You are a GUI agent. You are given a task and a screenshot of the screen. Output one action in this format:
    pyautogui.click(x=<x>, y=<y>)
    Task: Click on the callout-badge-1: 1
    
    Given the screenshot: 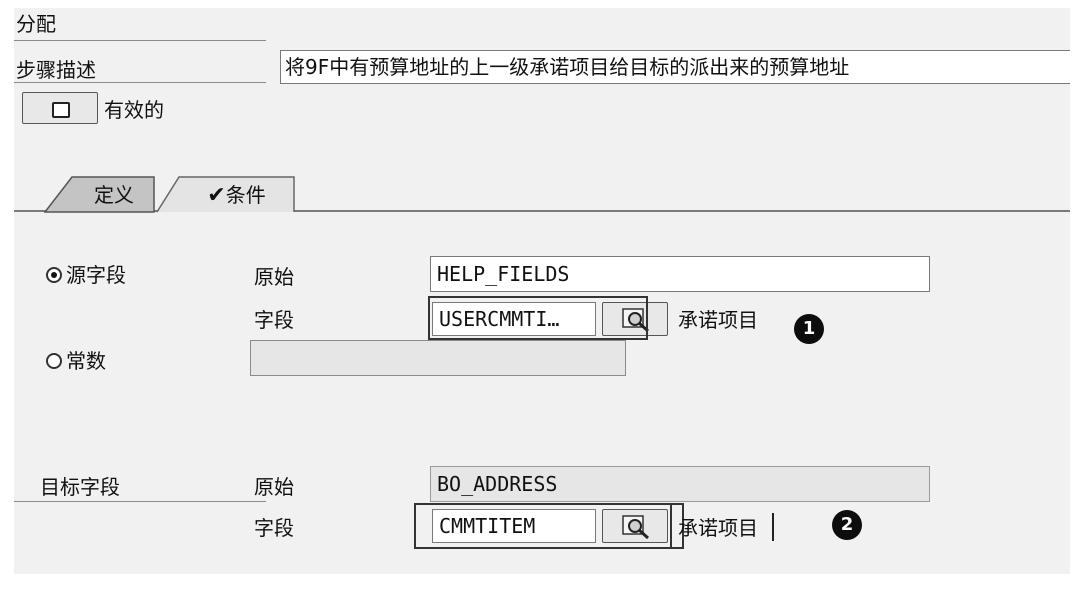 What is the action you would take?
    pyautogui.click(x=809, y=329)
    